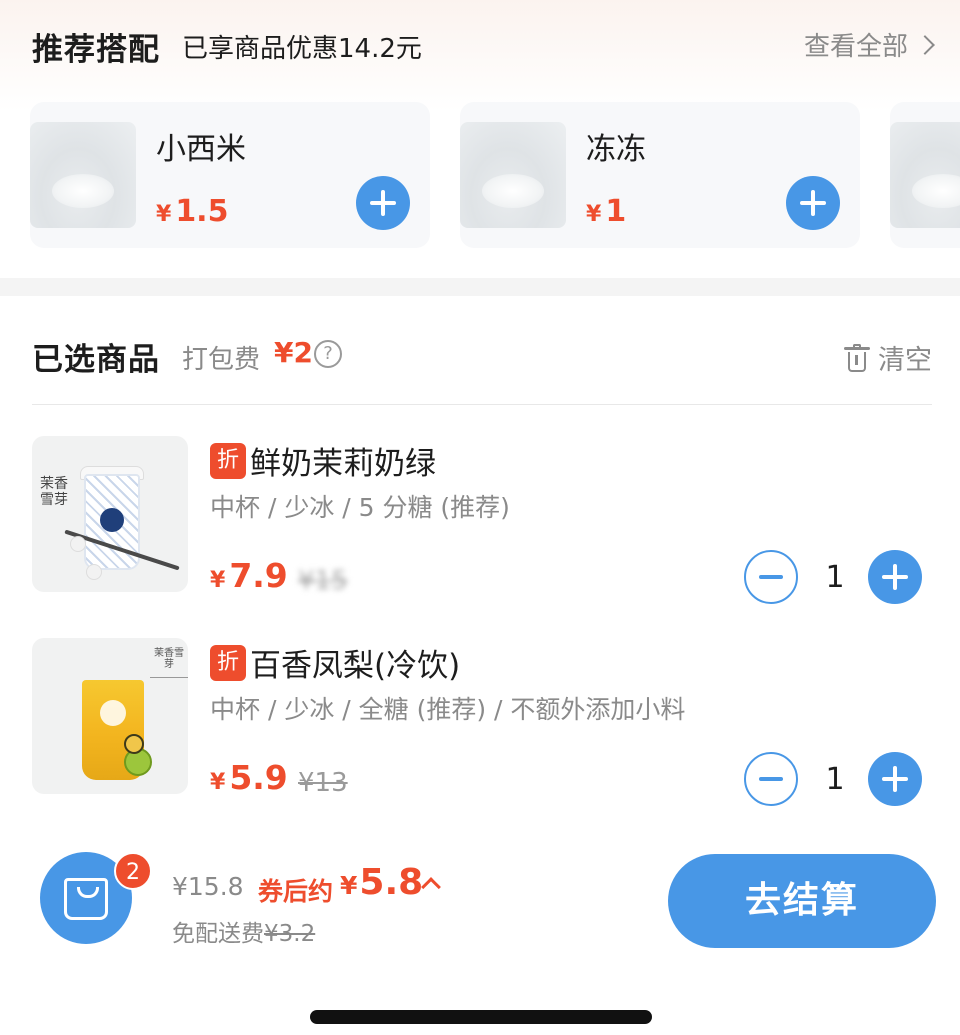  Describe the element at coordinates (293, 352) in the screenshot. I see `pack-fee-value: ¥2` at that location.